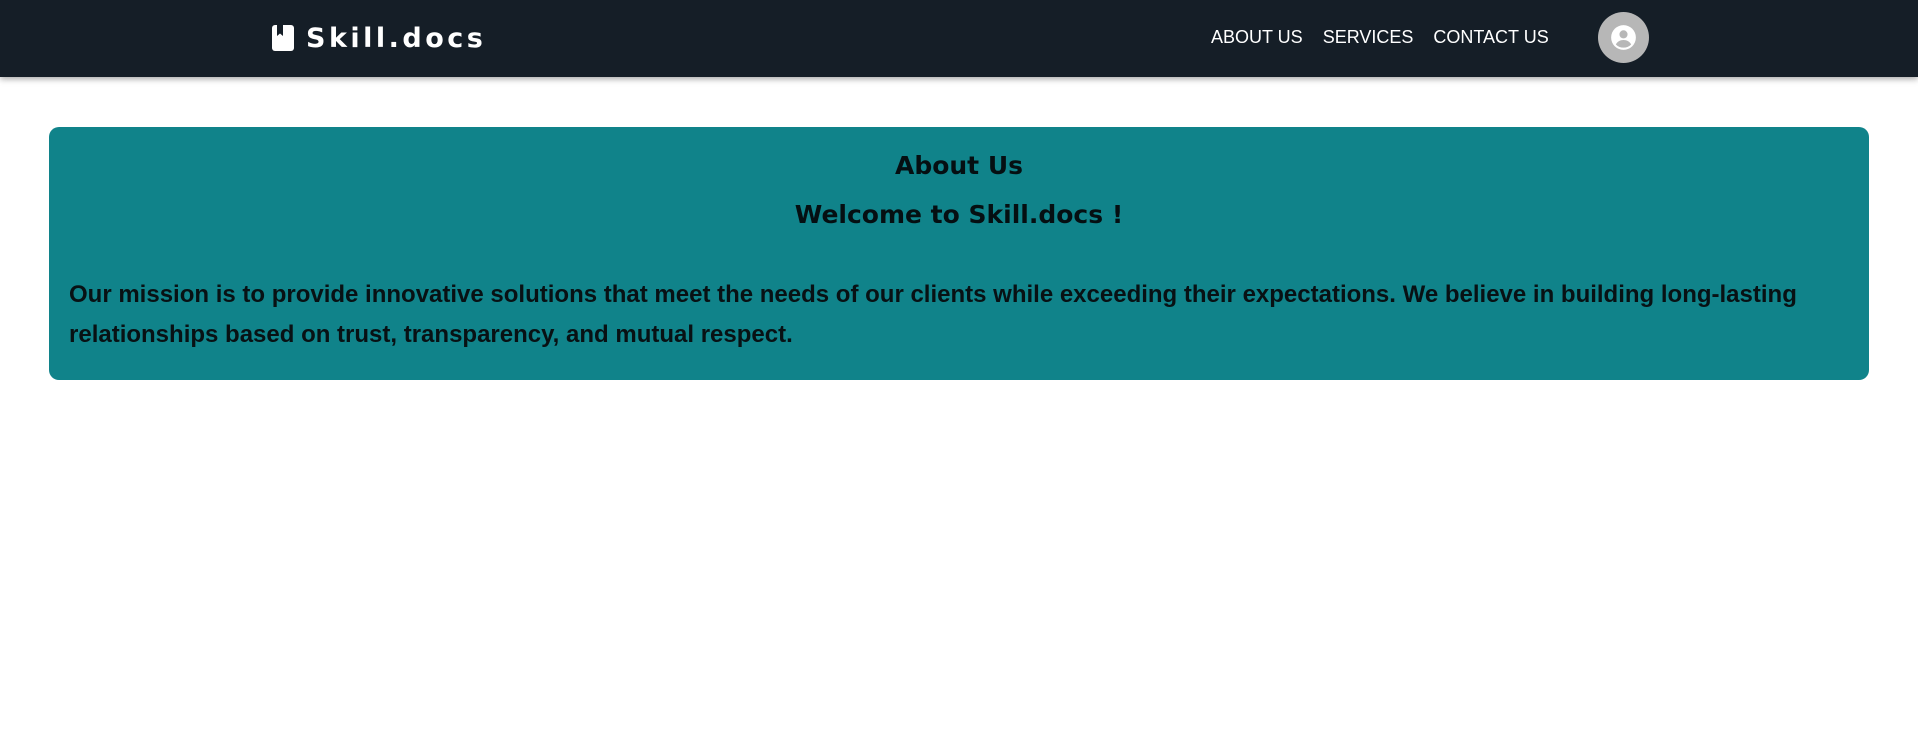 This screenshot has width=1918, height=753. I want to click on nav-link-contact-us: CONTACT US, so click(1490, 37).